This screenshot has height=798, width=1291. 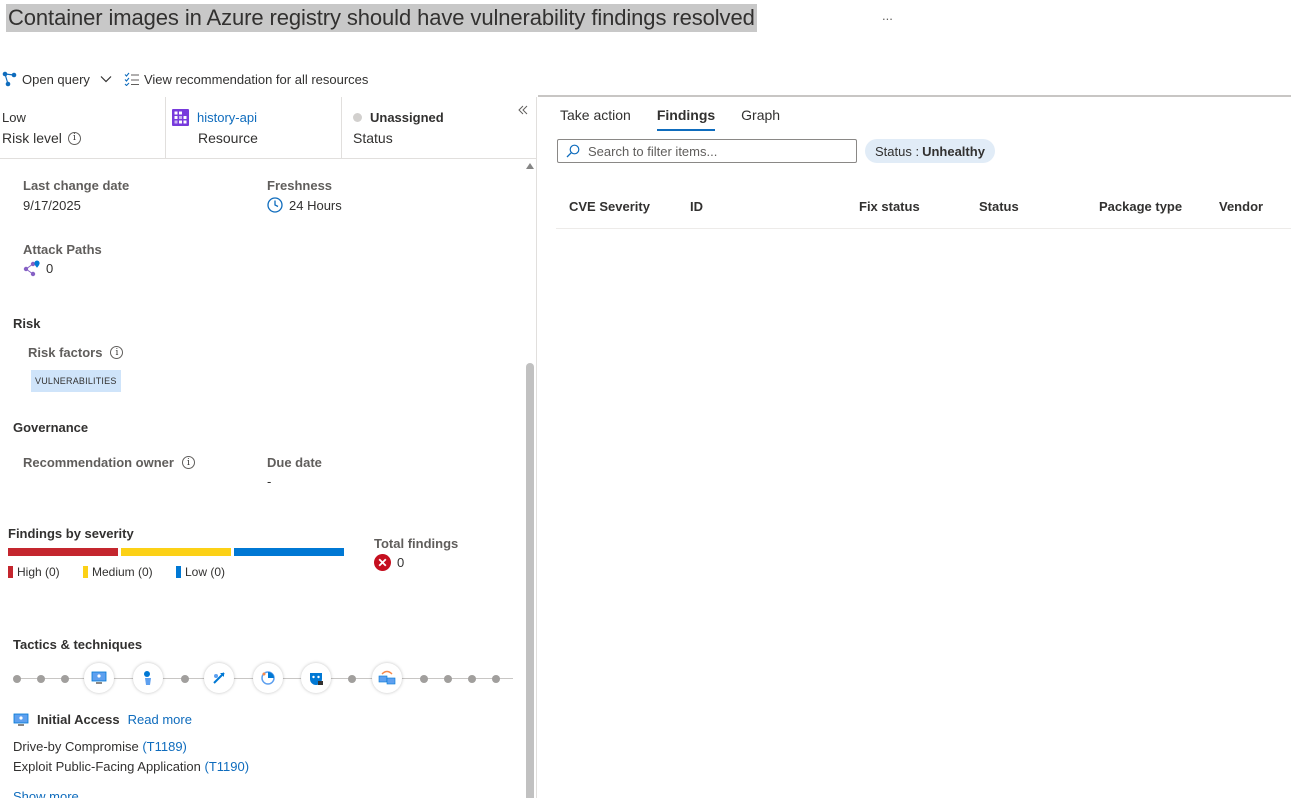 What do you see at coordinates (176, 552) in the screenshot?
I see `medium-severity-bar` at bounding box center [176, 552].